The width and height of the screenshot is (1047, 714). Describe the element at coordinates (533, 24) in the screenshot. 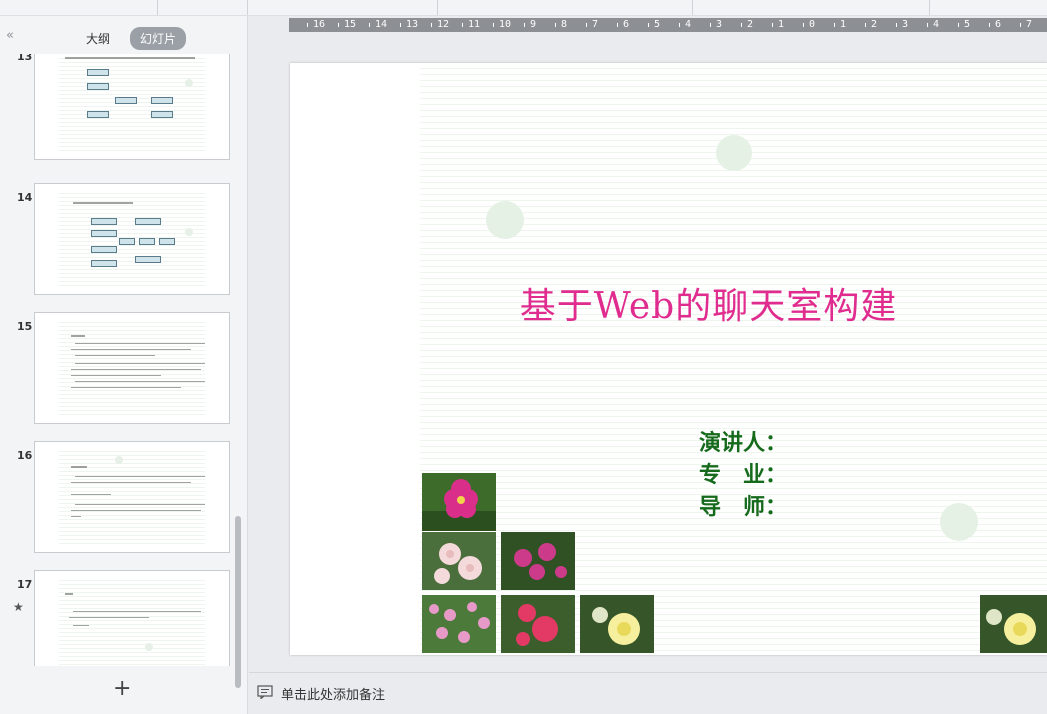

I see `ruler-label: 9` at that location.